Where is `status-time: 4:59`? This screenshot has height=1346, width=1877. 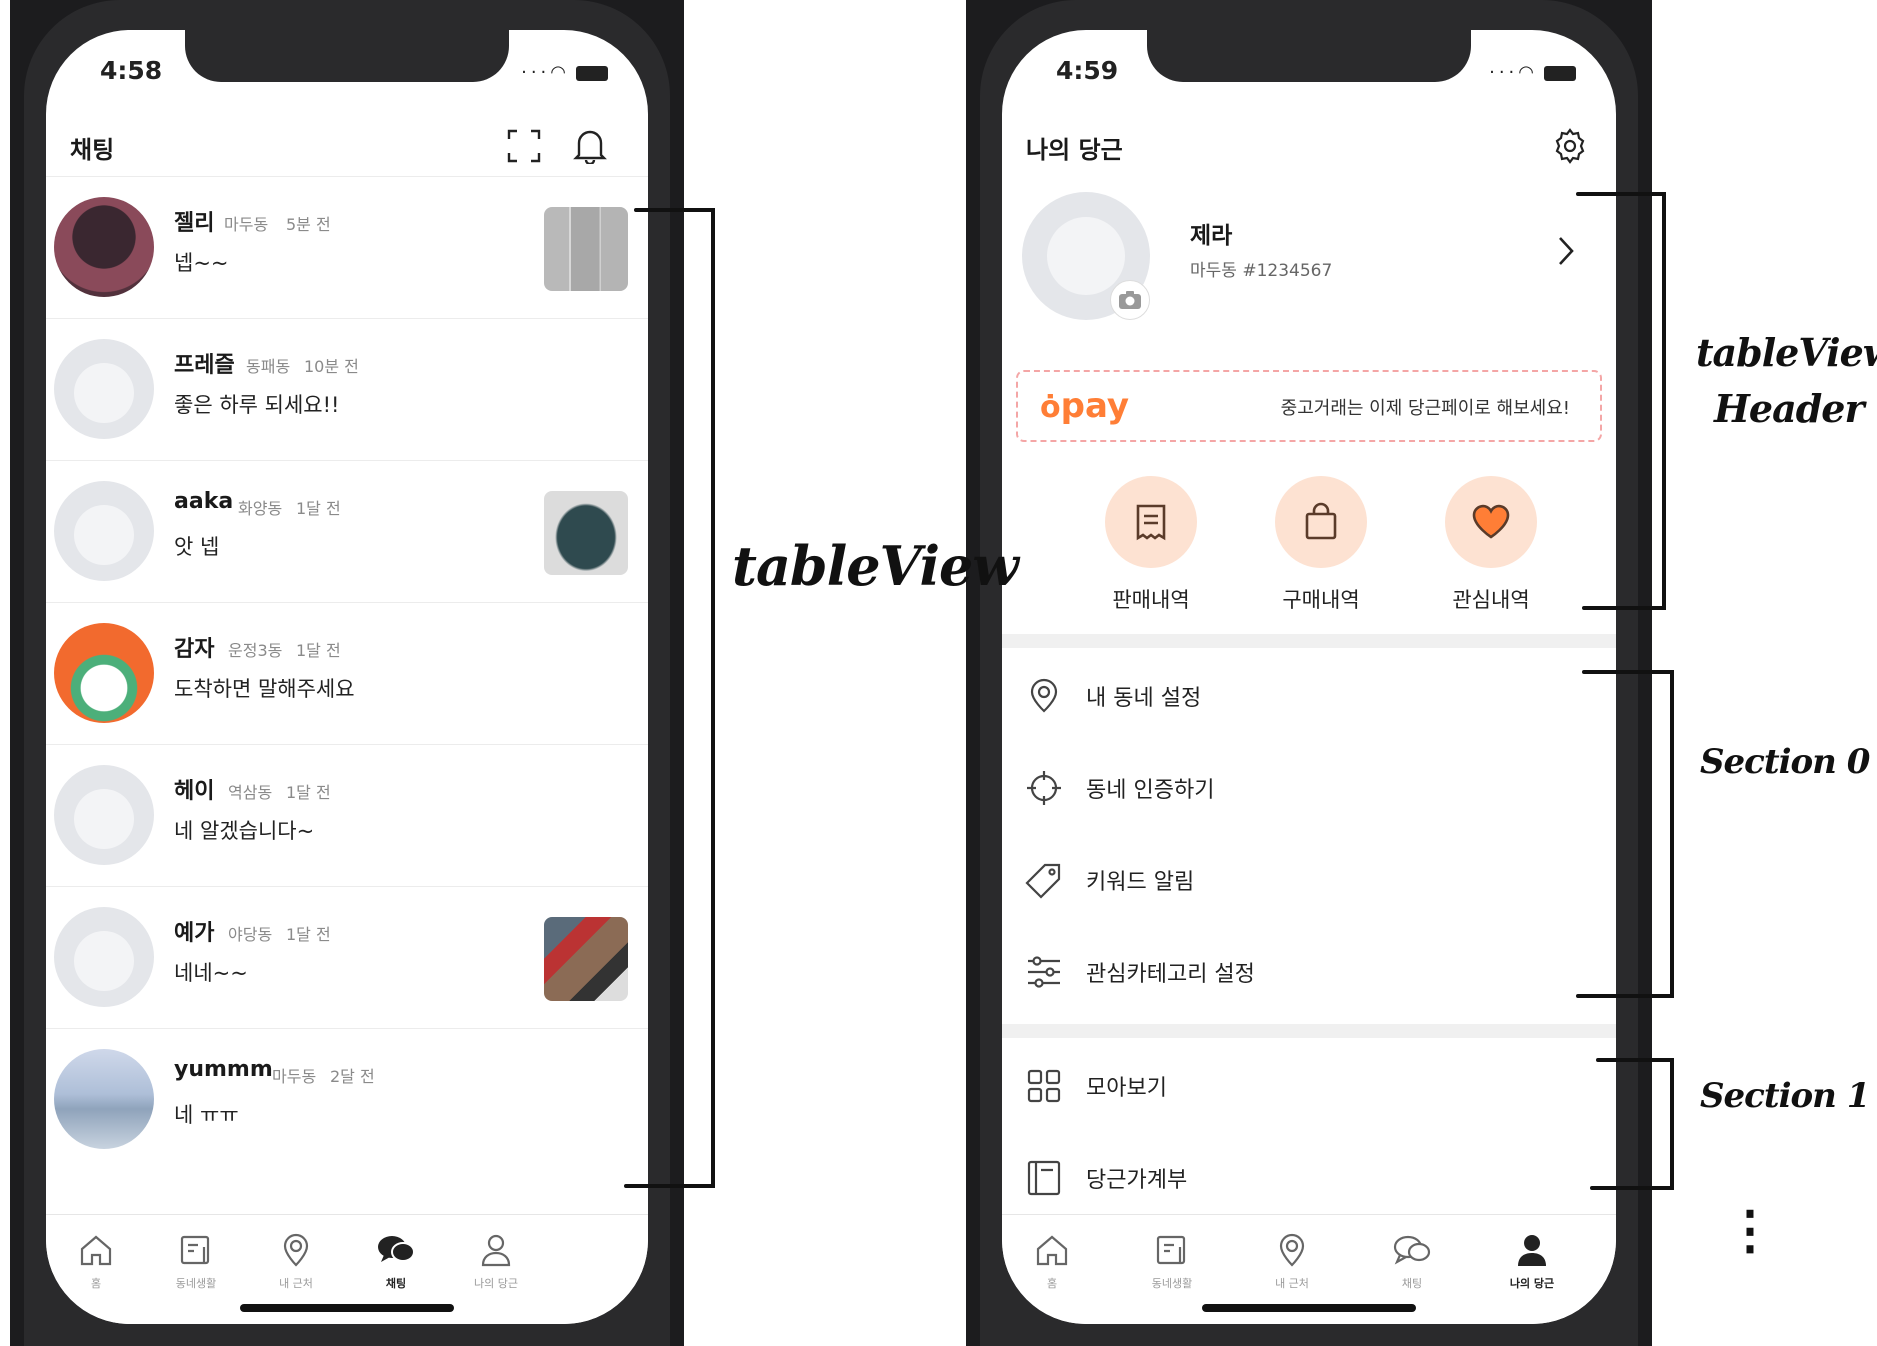 status-time: 4:59 is located at coordinates (1087, 70).